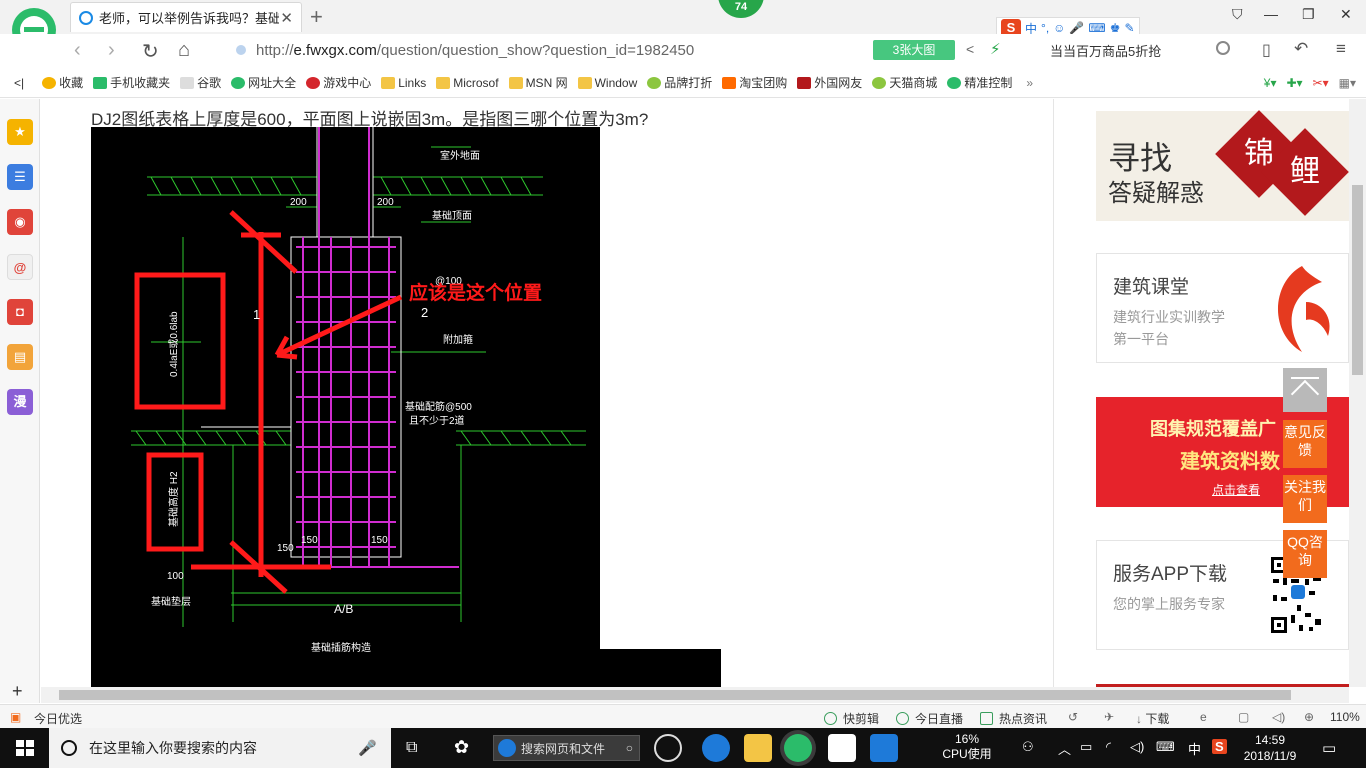  I want to click on bookmark-item: Microsof, so click(467, 83).